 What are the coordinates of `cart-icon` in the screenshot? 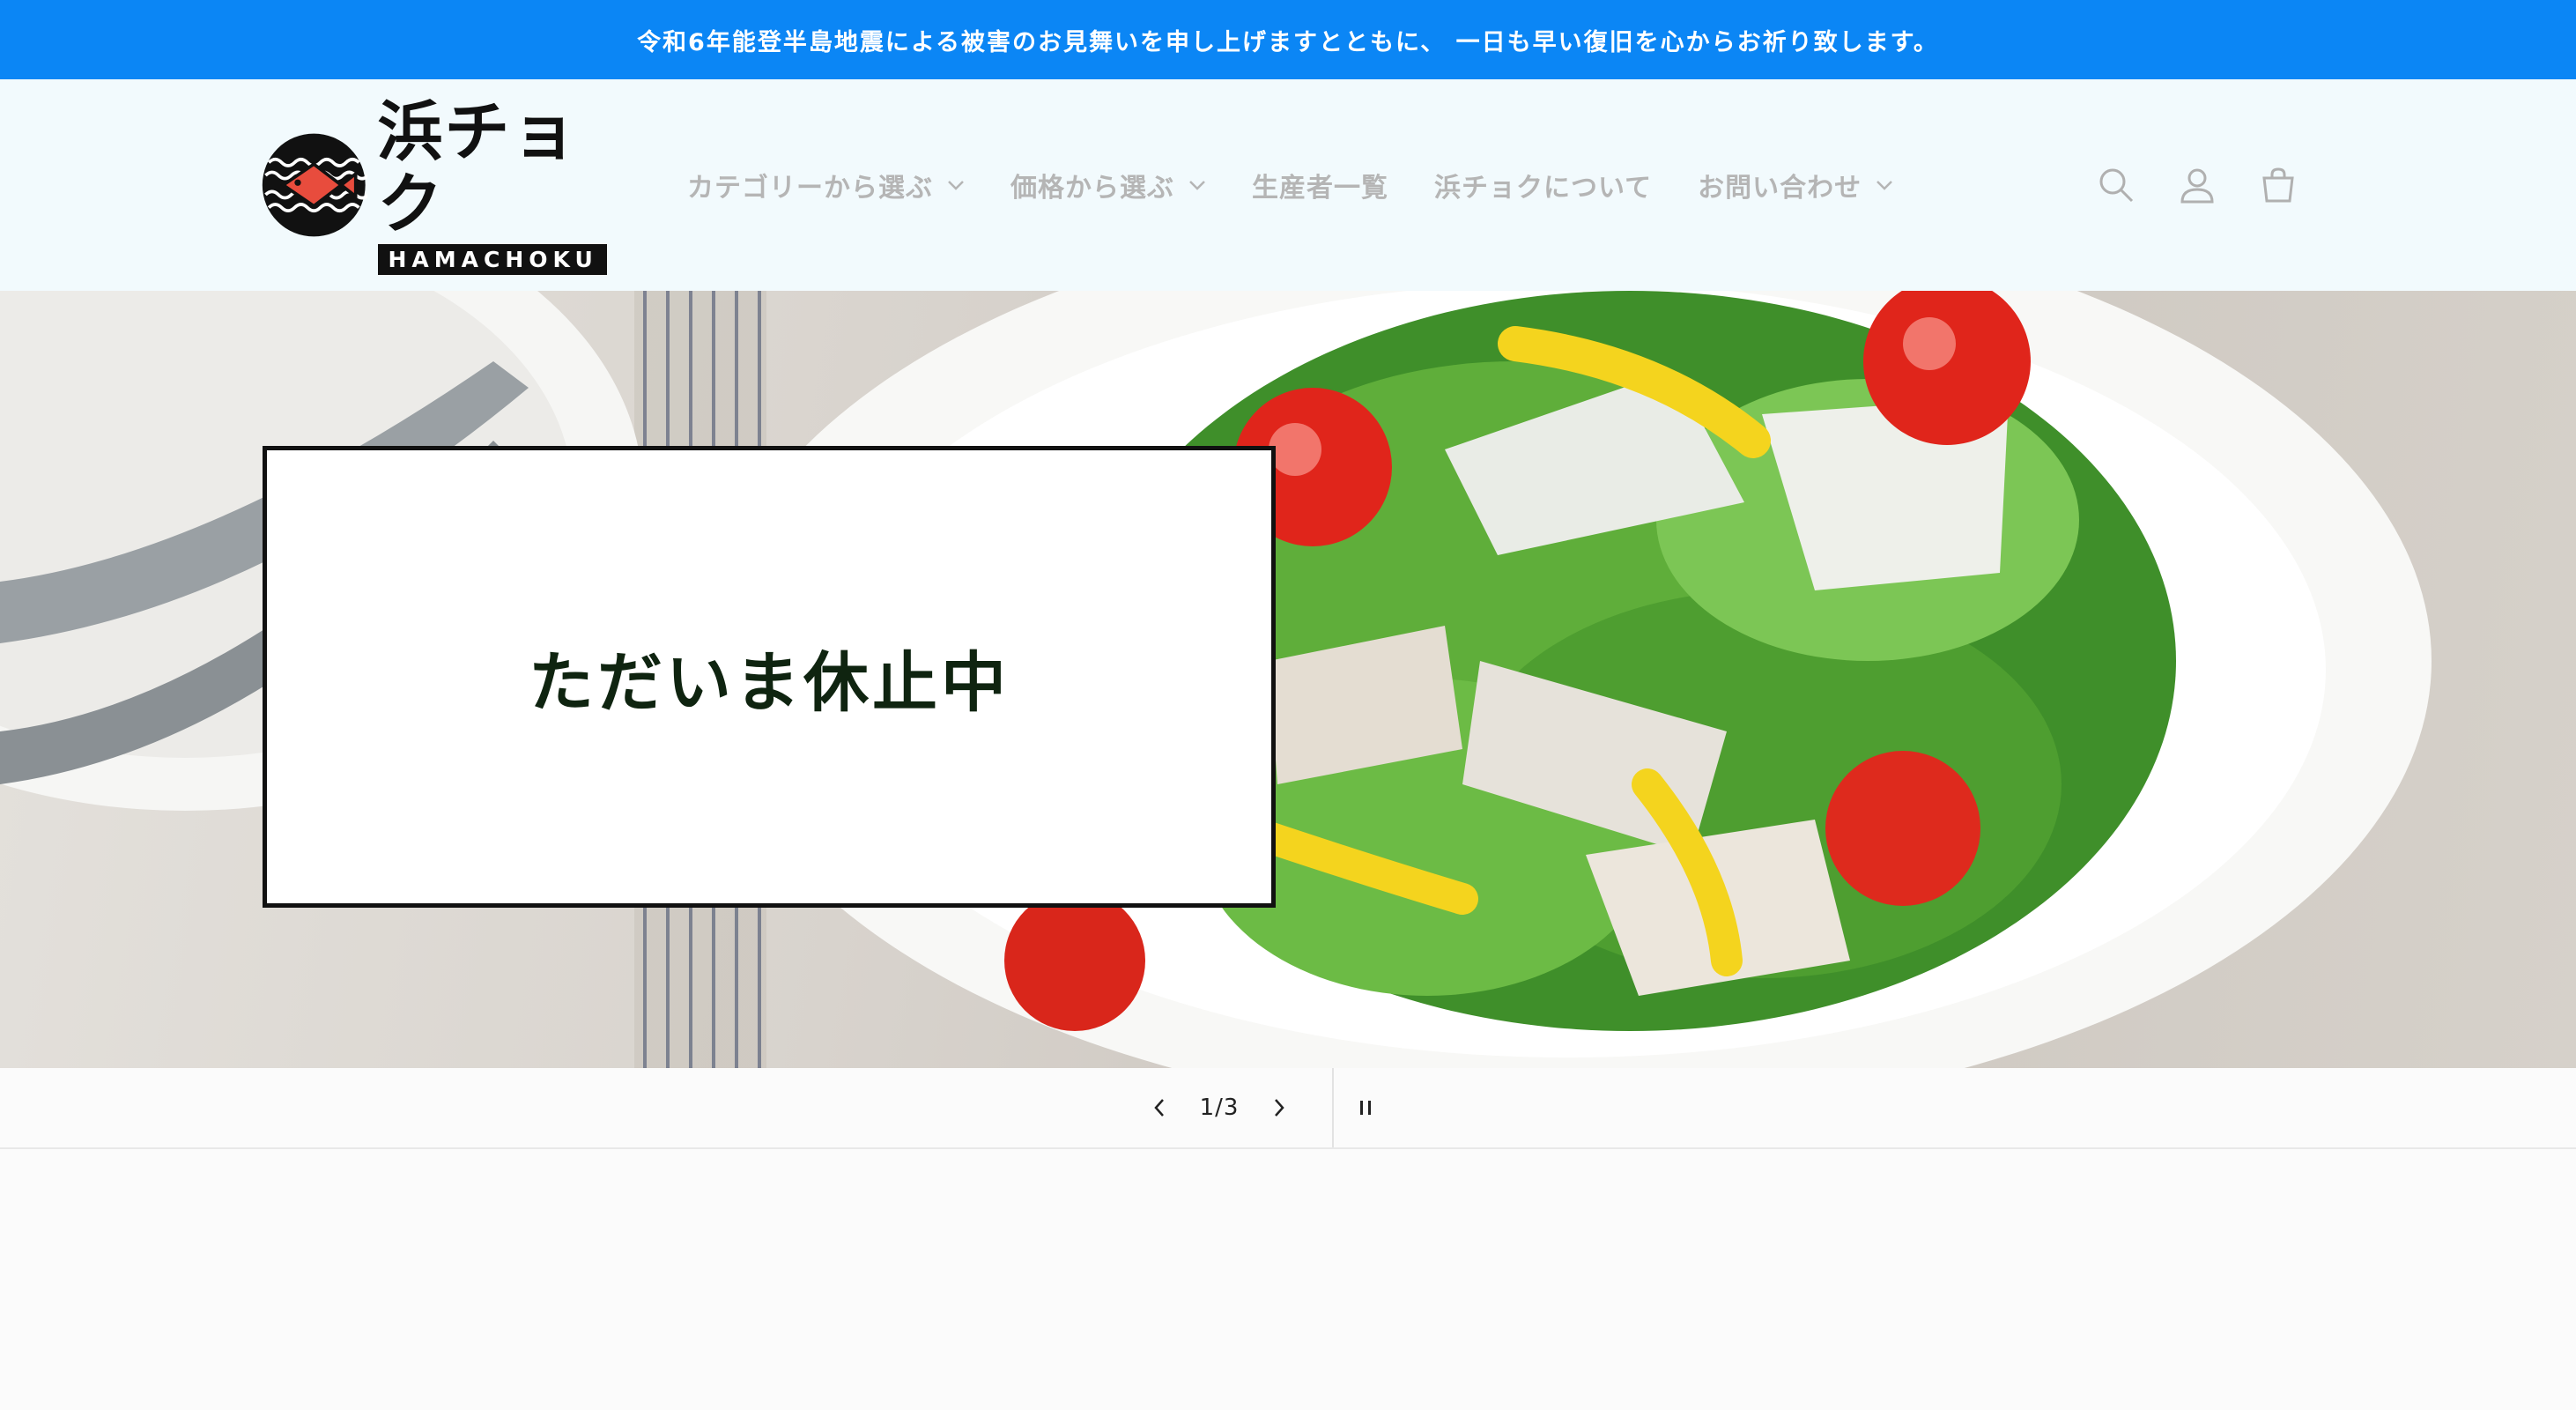 It's located at (2278, 185).